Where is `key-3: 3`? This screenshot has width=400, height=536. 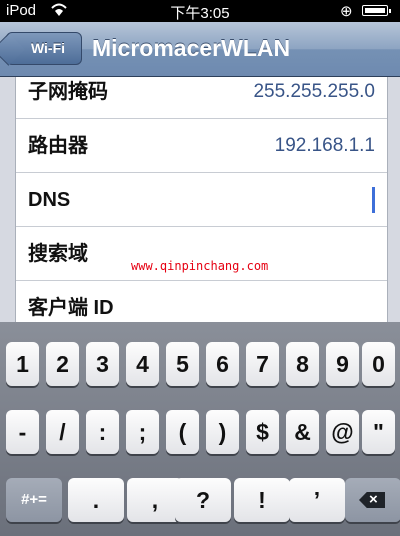
key-3: 3 is located at coordinates (102, 364).